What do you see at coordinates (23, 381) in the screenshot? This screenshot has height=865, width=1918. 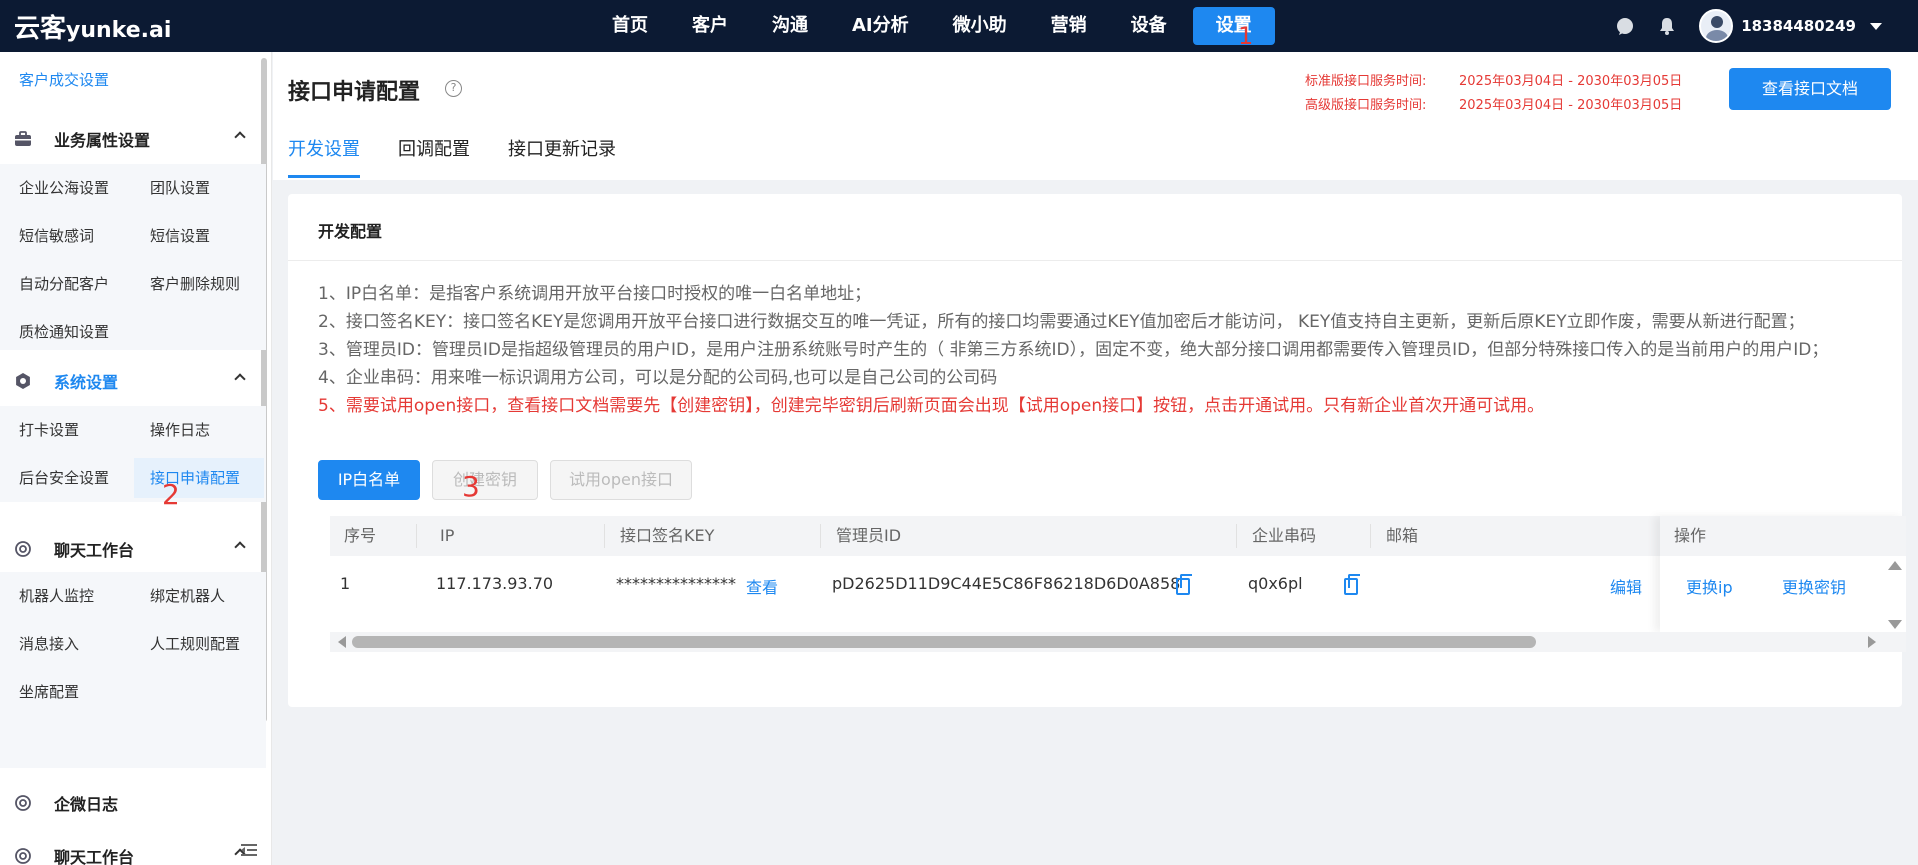 I see `gear-icon` at bounding box center [23, 381].